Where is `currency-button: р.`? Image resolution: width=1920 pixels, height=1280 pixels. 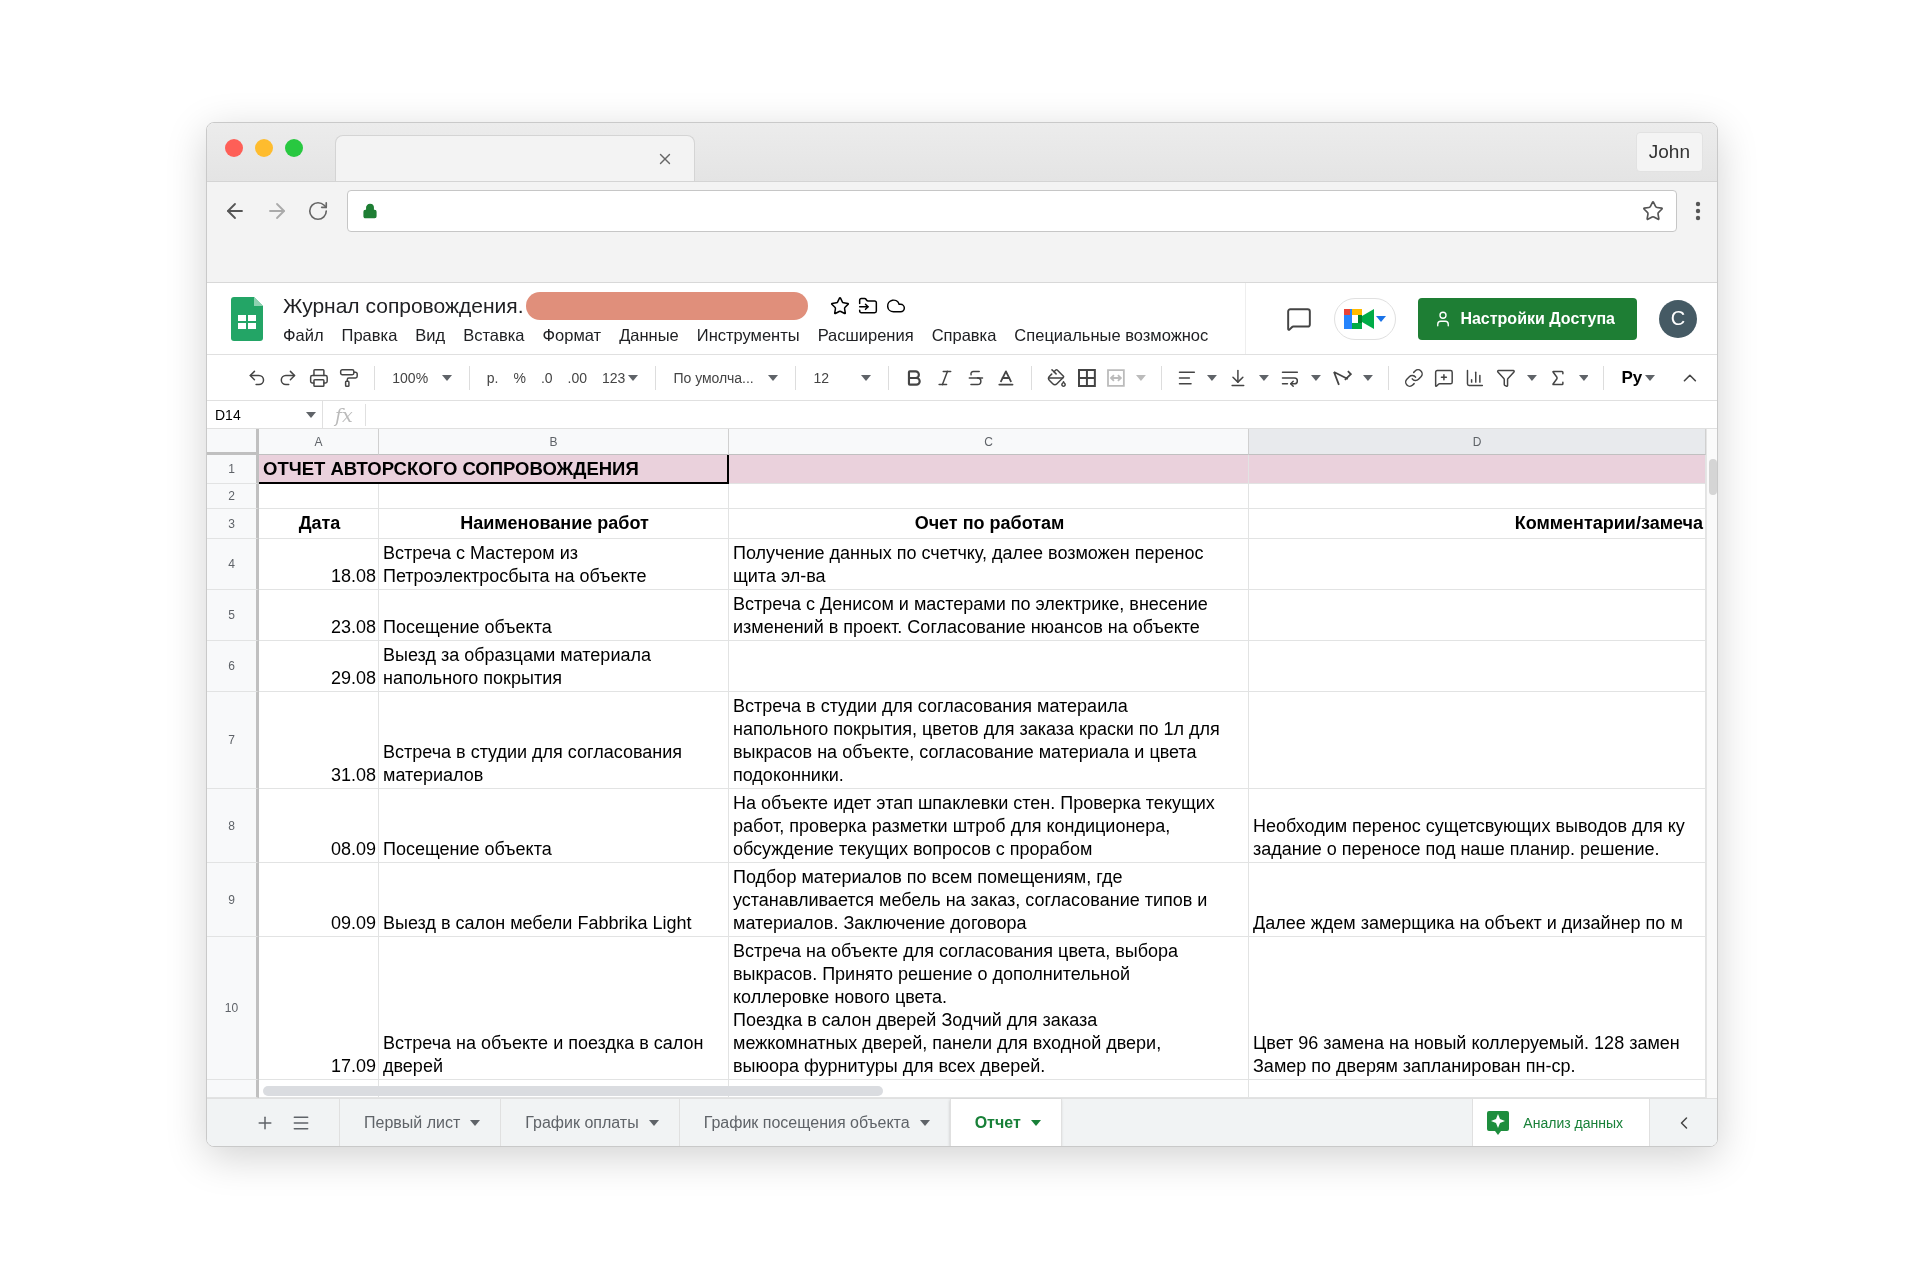
currency-button: р. is located at coordinates (492, 377).